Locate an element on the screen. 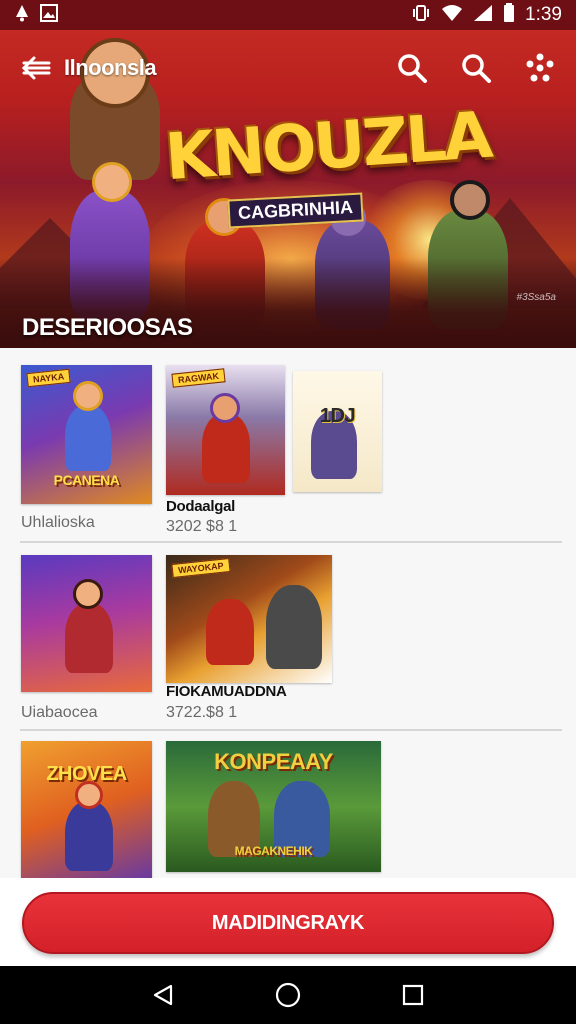 The height and width of the screenshot is (1024, 576). thumb-subtitle: MAGAKNEHIK is located at coordinates (273, 851).